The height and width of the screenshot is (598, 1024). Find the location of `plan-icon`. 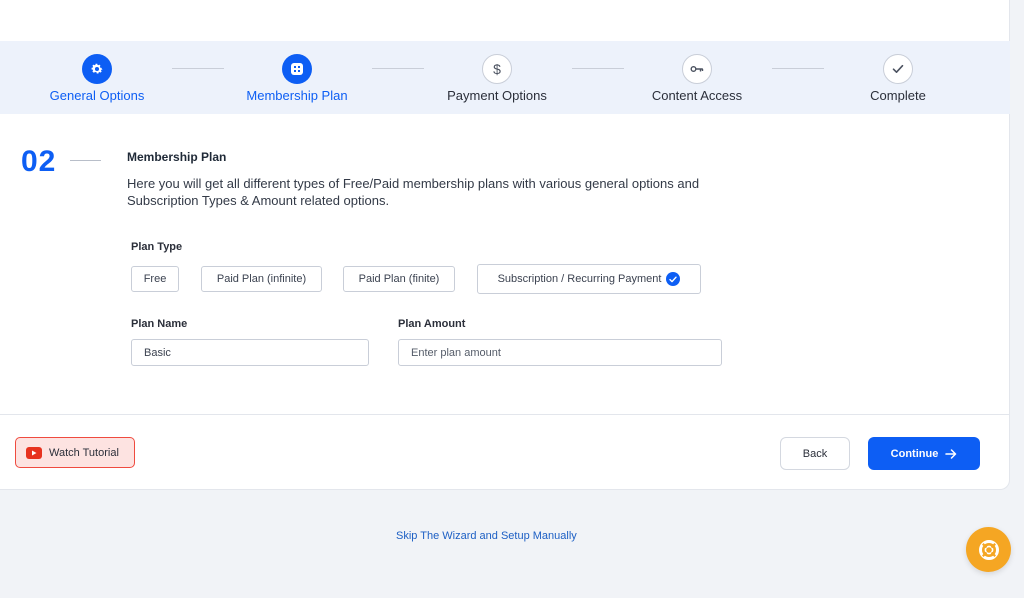

plan-icon is located at coordinates (297, 69).